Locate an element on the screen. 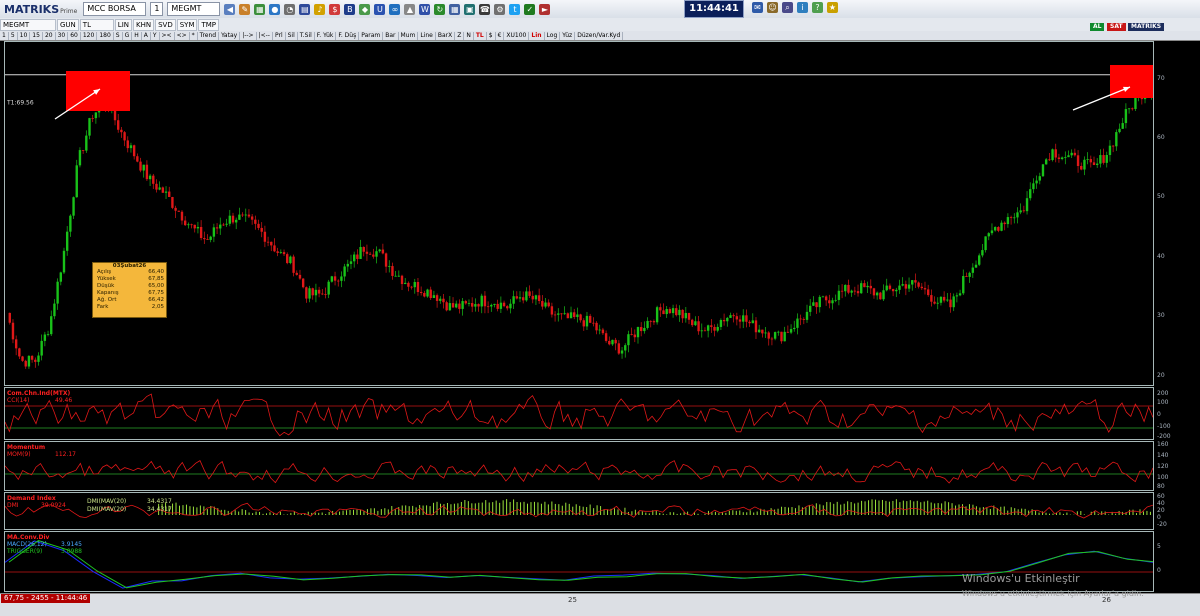  tab-khn: KHN is located at coordinates (143, 25).